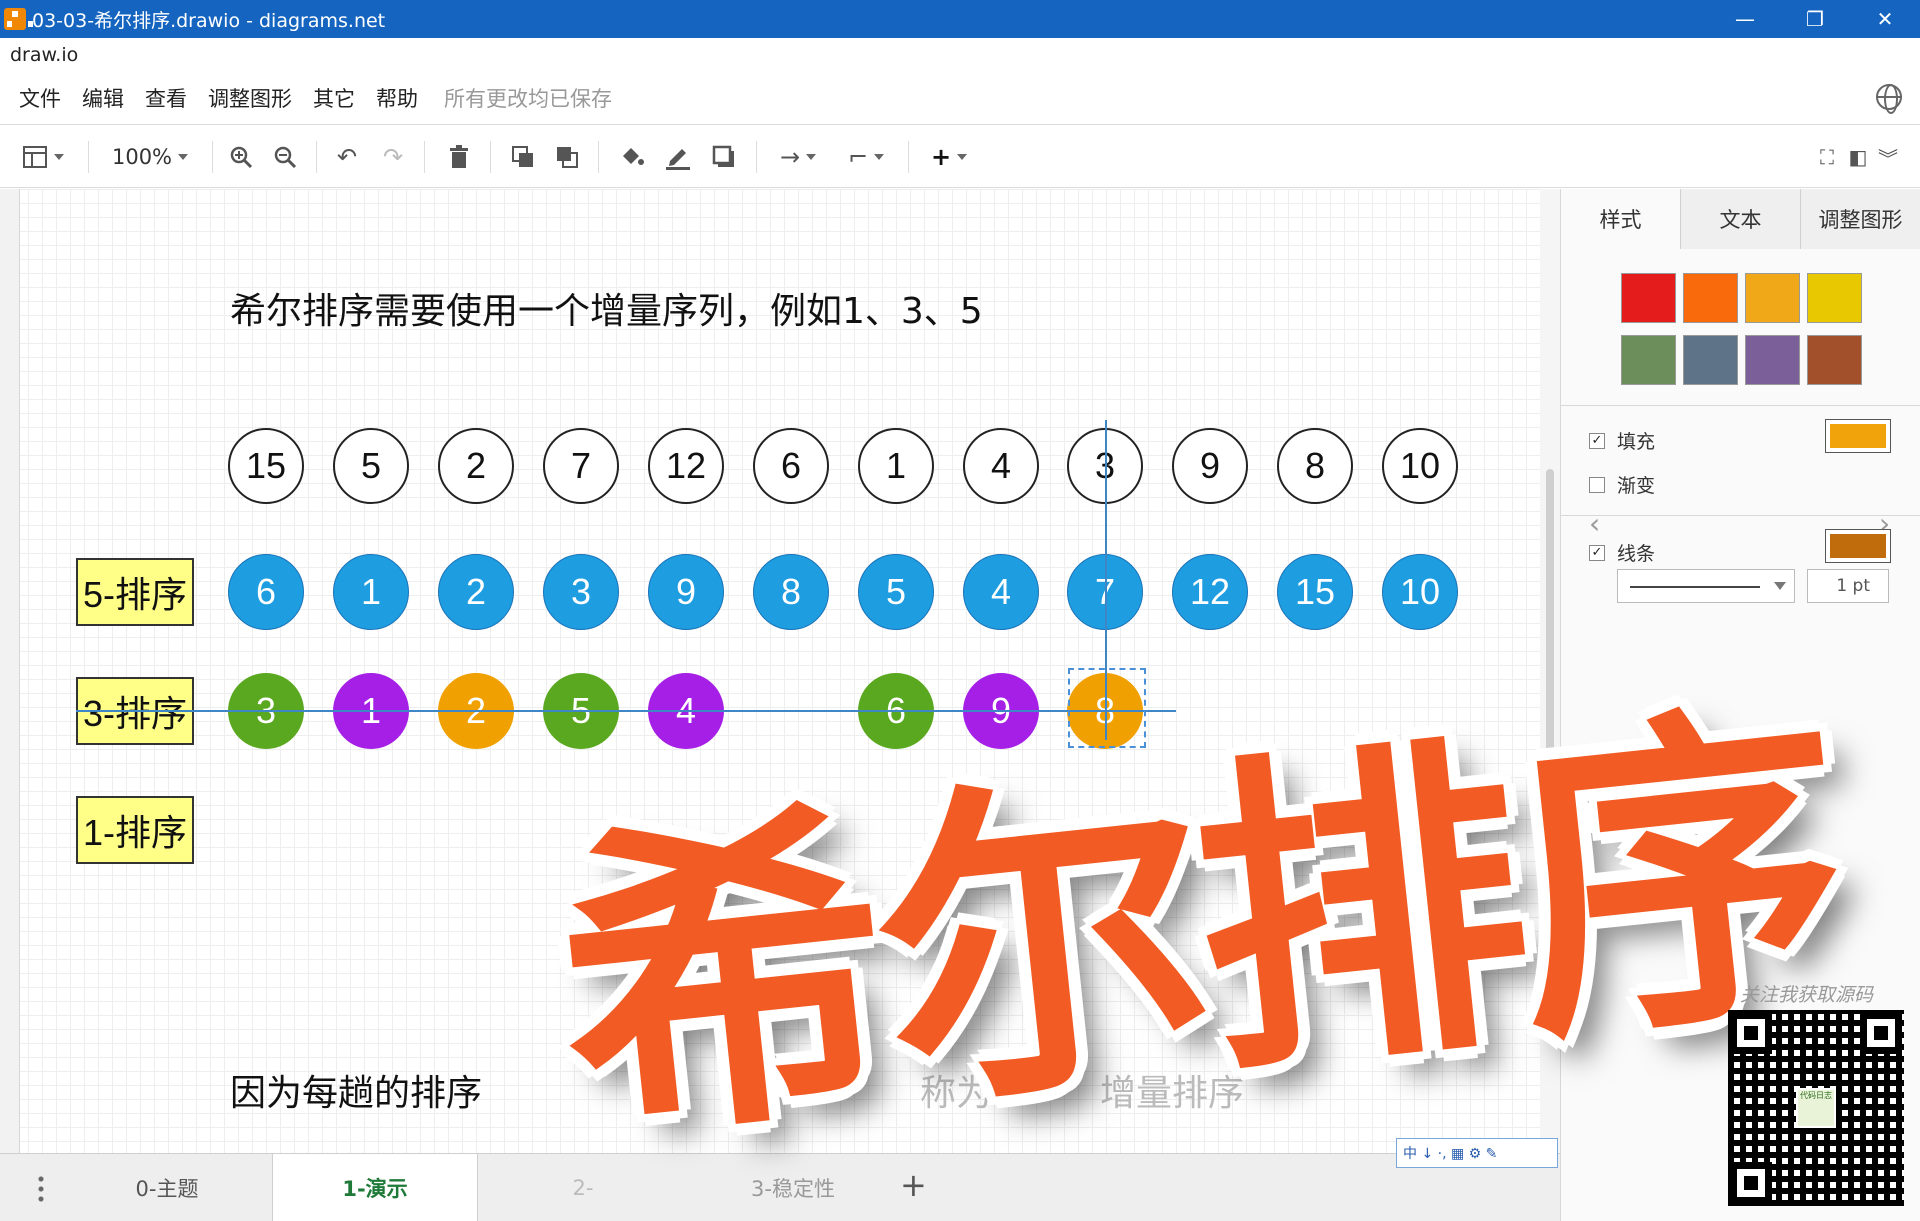 The width and height of the screenshot is (1920, 1221). Describe the element at coordinates (1706, 586) in the screenshot. I see `line-pattern-select` at that location.